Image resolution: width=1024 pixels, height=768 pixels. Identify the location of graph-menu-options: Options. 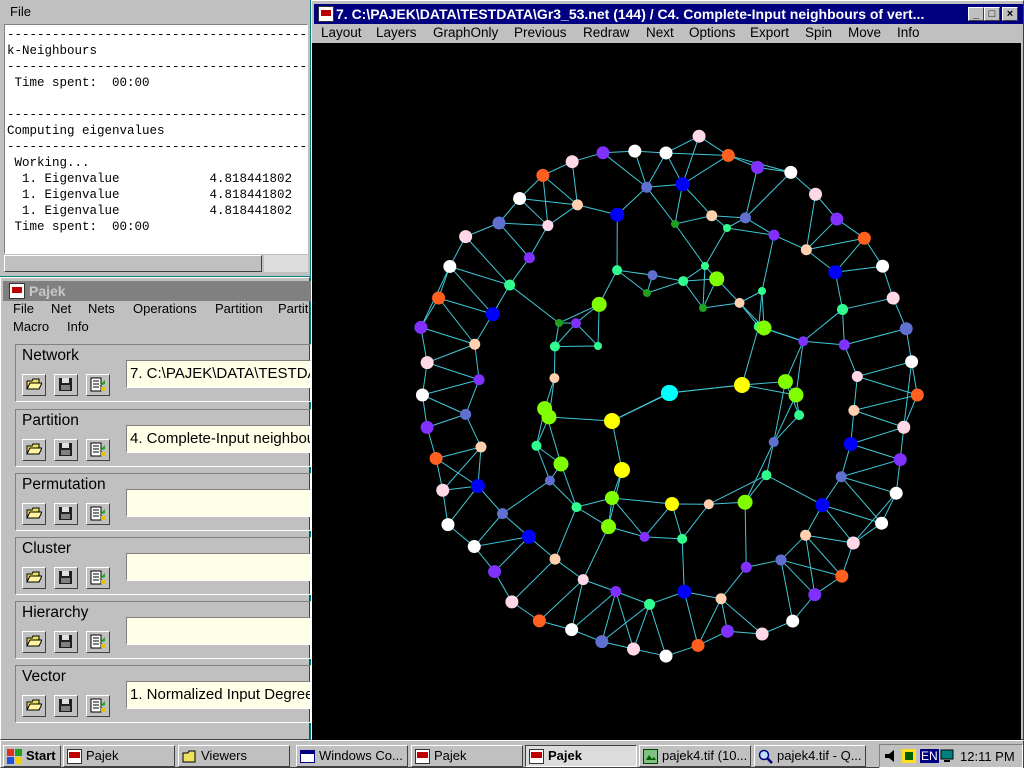
(712, 32).